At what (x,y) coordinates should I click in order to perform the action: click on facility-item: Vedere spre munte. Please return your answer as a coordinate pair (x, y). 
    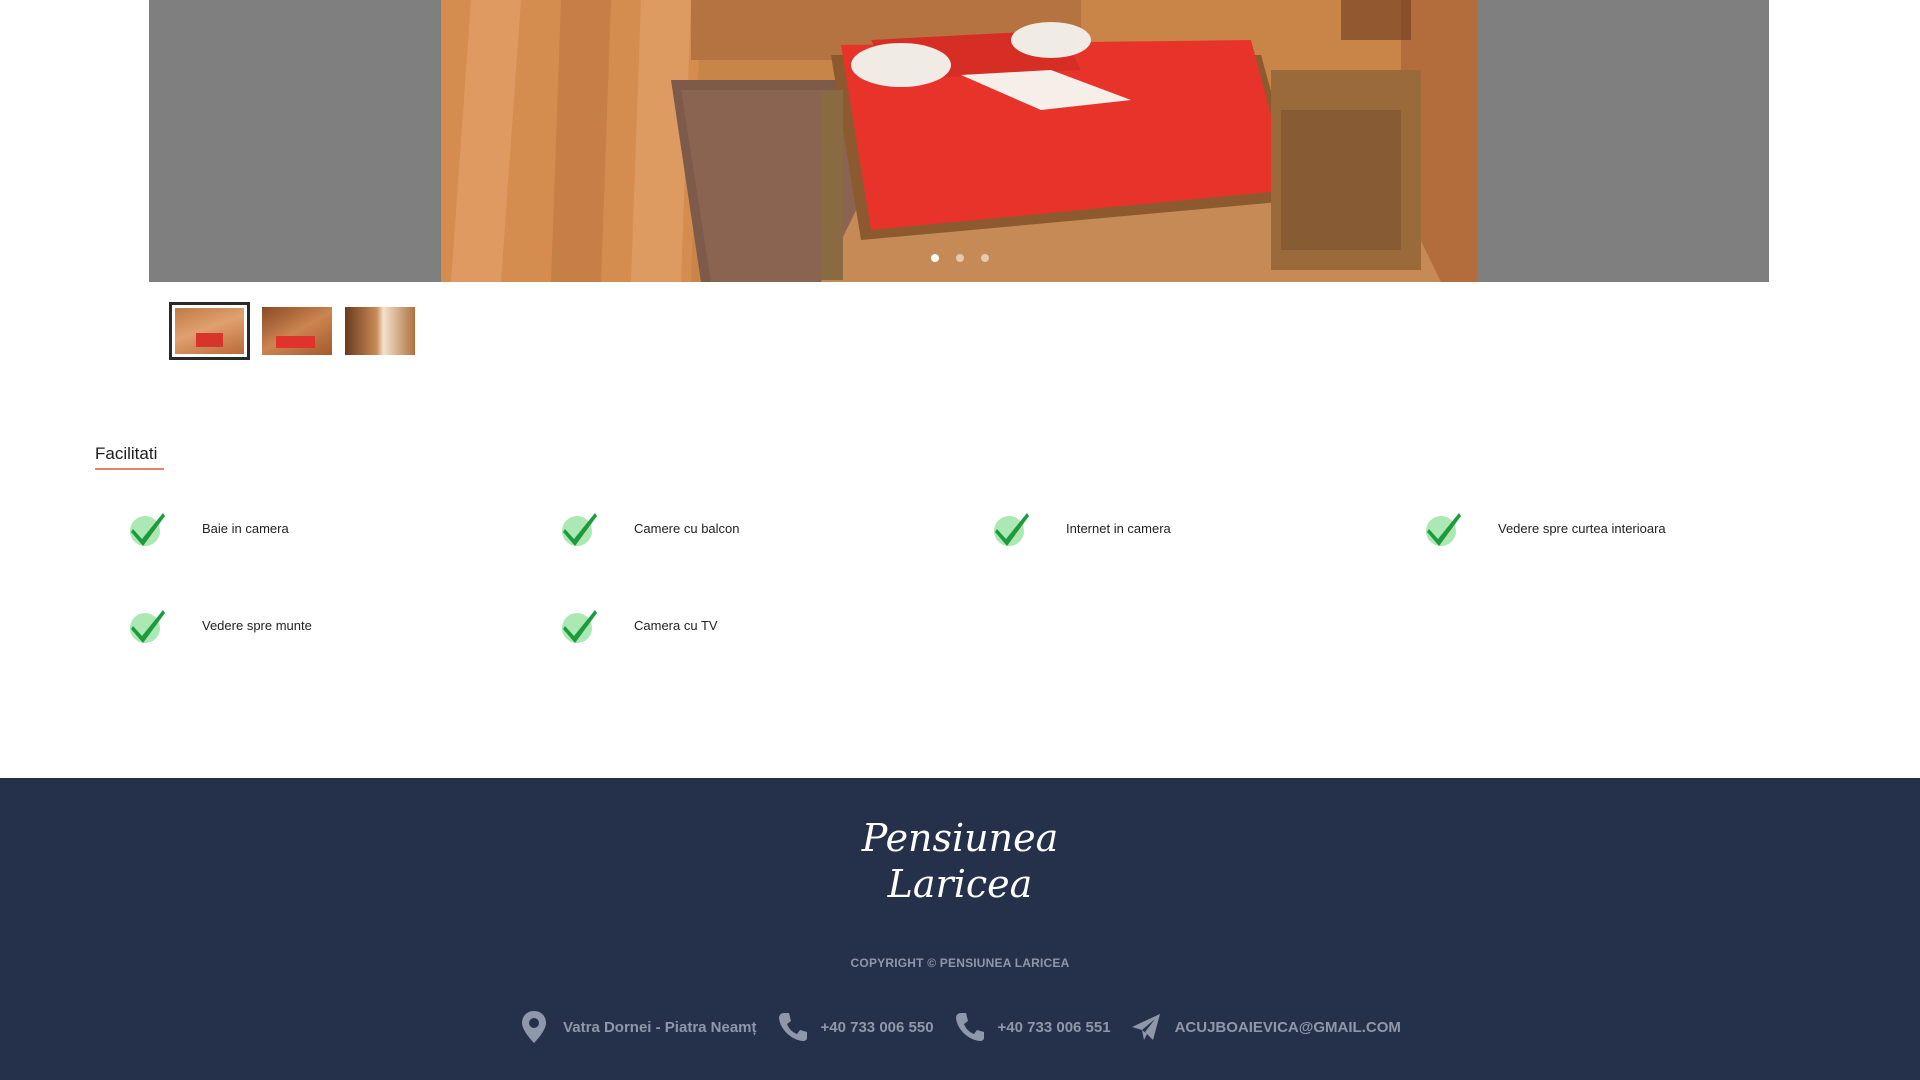
    Looking at the image, I should click on (344, 625).